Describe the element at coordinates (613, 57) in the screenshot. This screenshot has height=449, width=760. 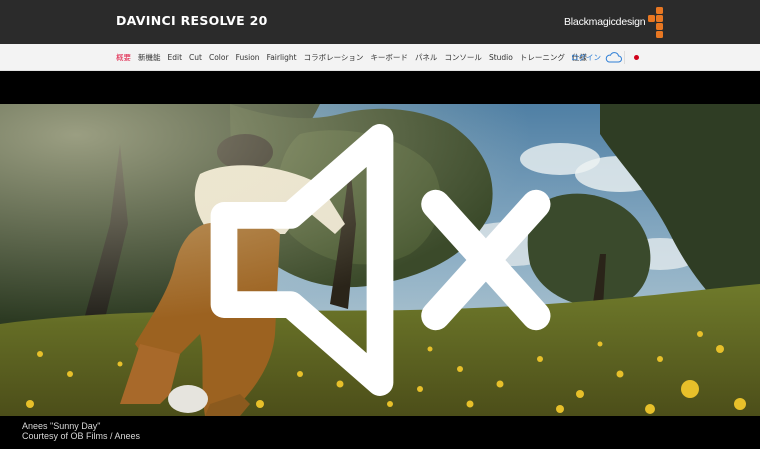
I see `cloud-icon` at that location.